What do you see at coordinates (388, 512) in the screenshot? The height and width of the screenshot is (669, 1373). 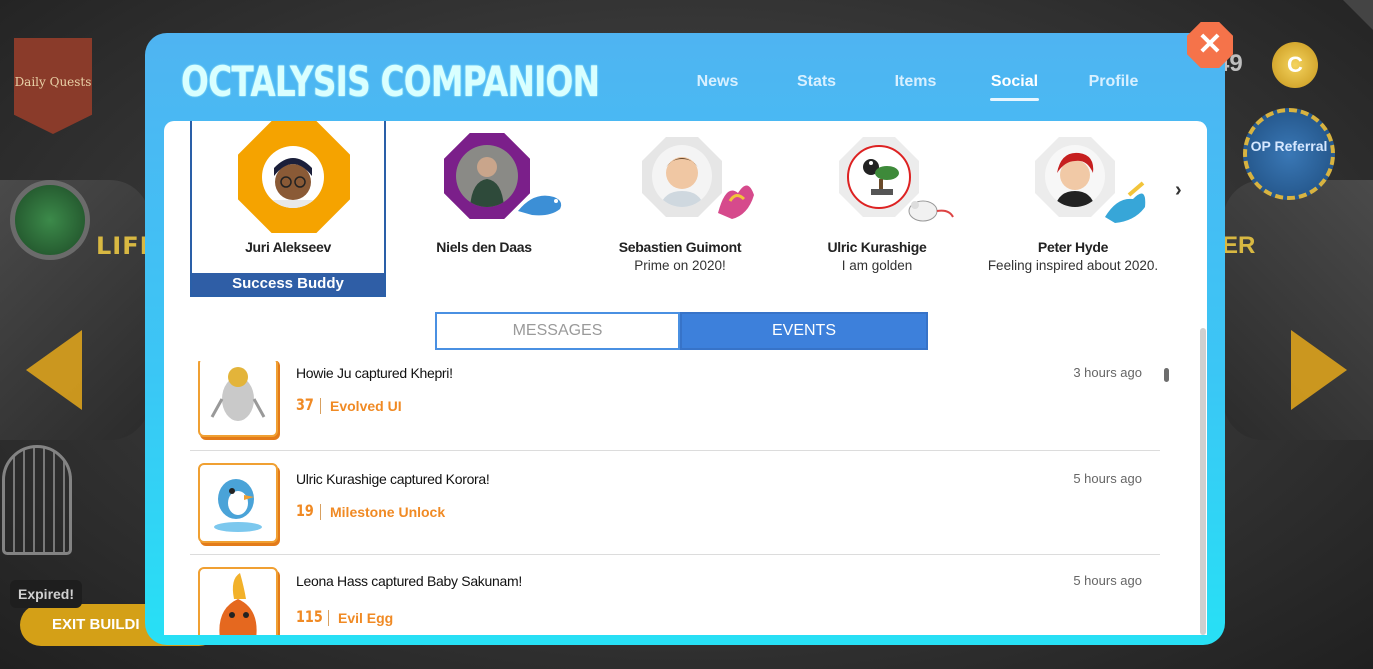 I see `event-tag: Milestone Unlock` at bounding box center [388, 512].